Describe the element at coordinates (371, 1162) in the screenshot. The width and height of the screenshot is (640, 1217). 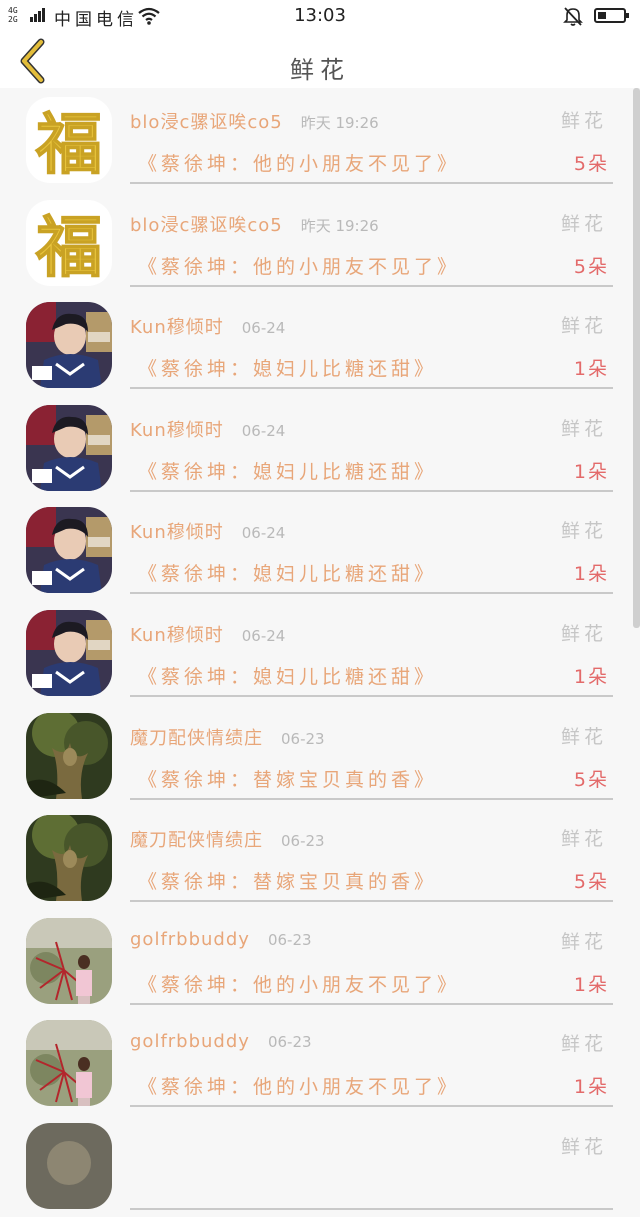
I see `row-content: 鲜花` at that location.